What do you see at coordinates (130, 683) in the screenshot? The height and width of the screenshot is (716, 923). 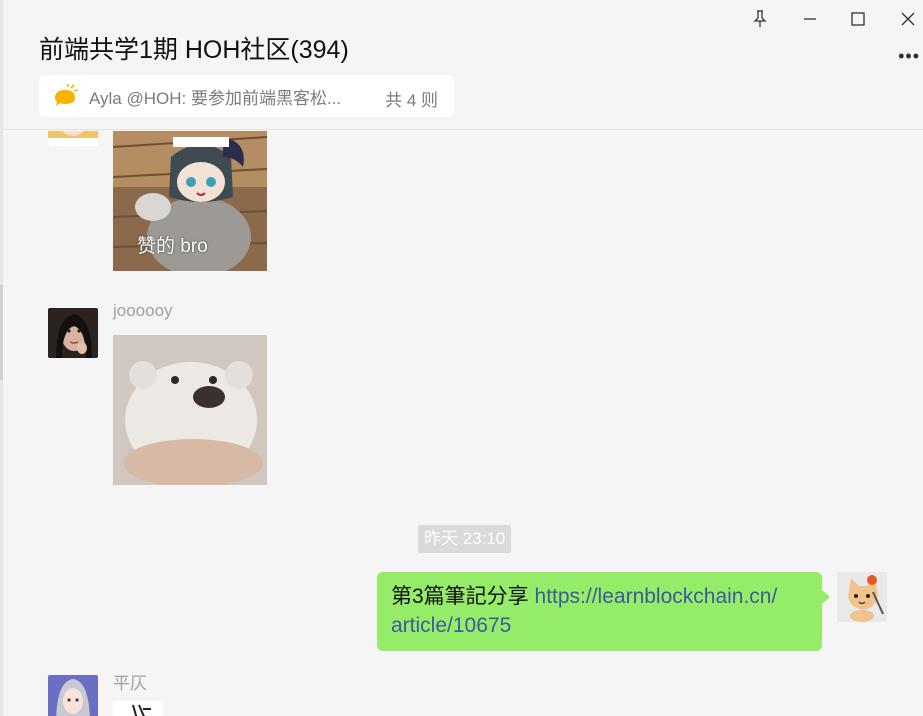 I see `sender-name: 平仄` at bounding box center [130, 683].